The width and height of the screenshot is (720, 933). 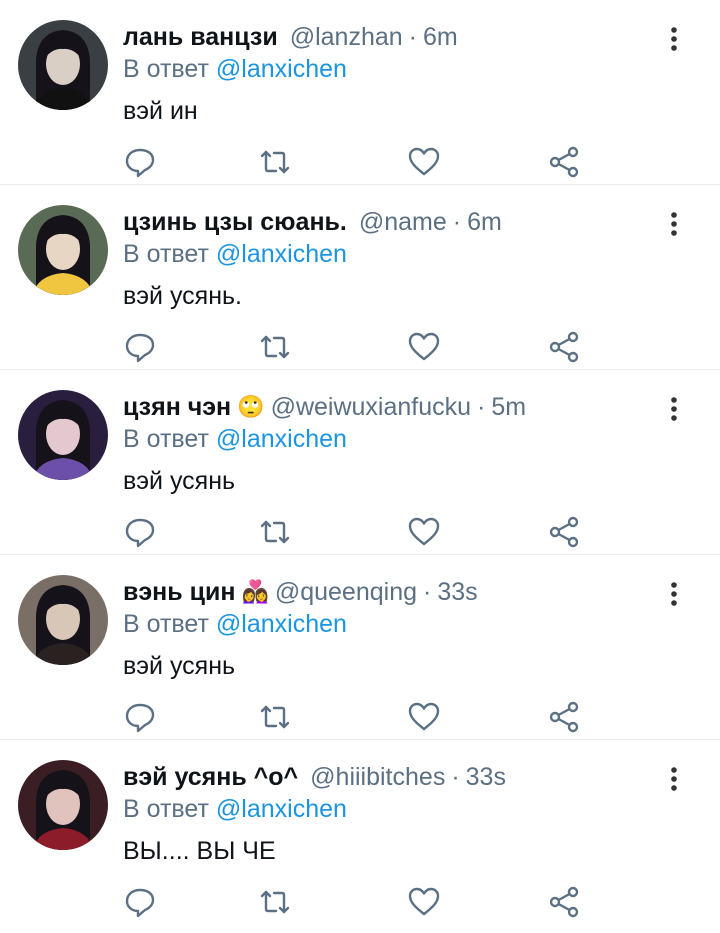 I want to click on display-name: цзинь цзы сюань., so click(x=235, y=222).